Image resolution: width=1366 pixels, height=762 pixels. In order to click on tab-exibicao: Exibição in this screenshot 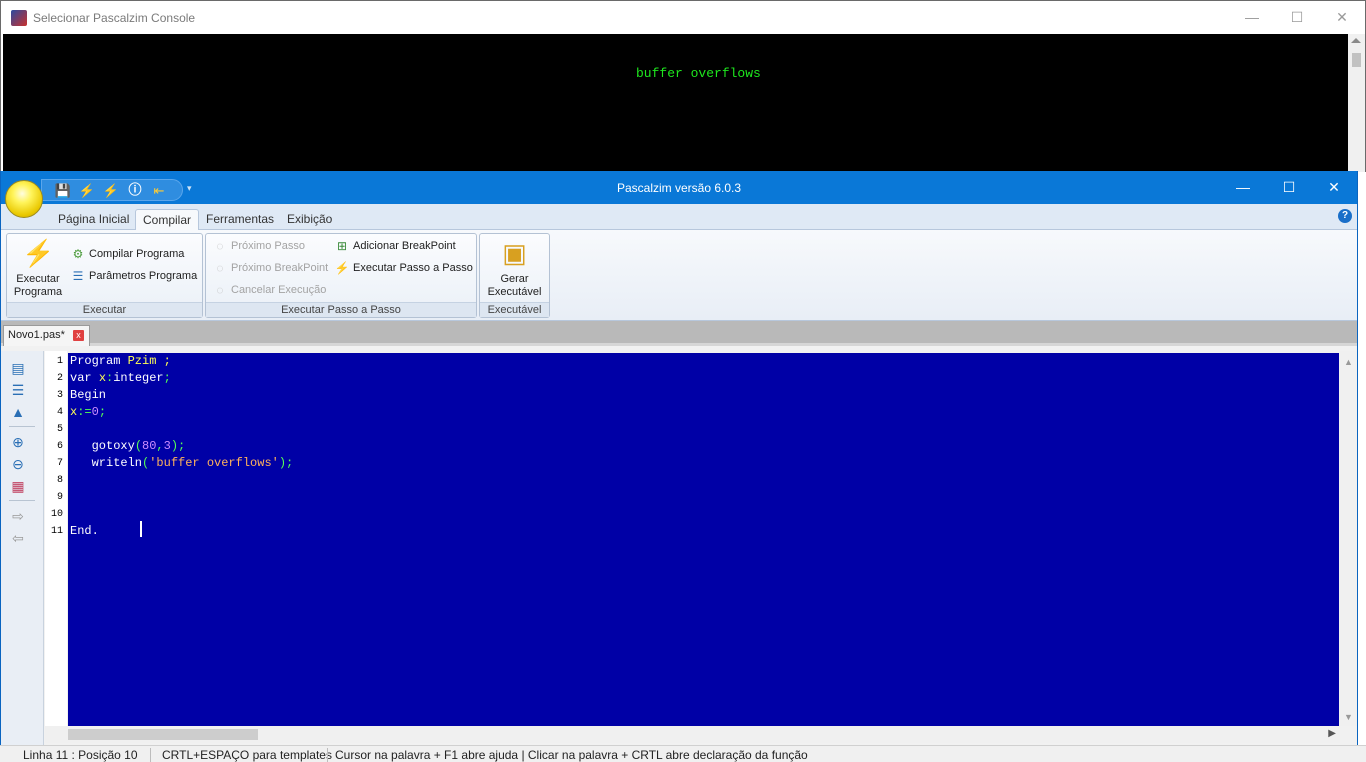, I will do `click(309, 219)`.